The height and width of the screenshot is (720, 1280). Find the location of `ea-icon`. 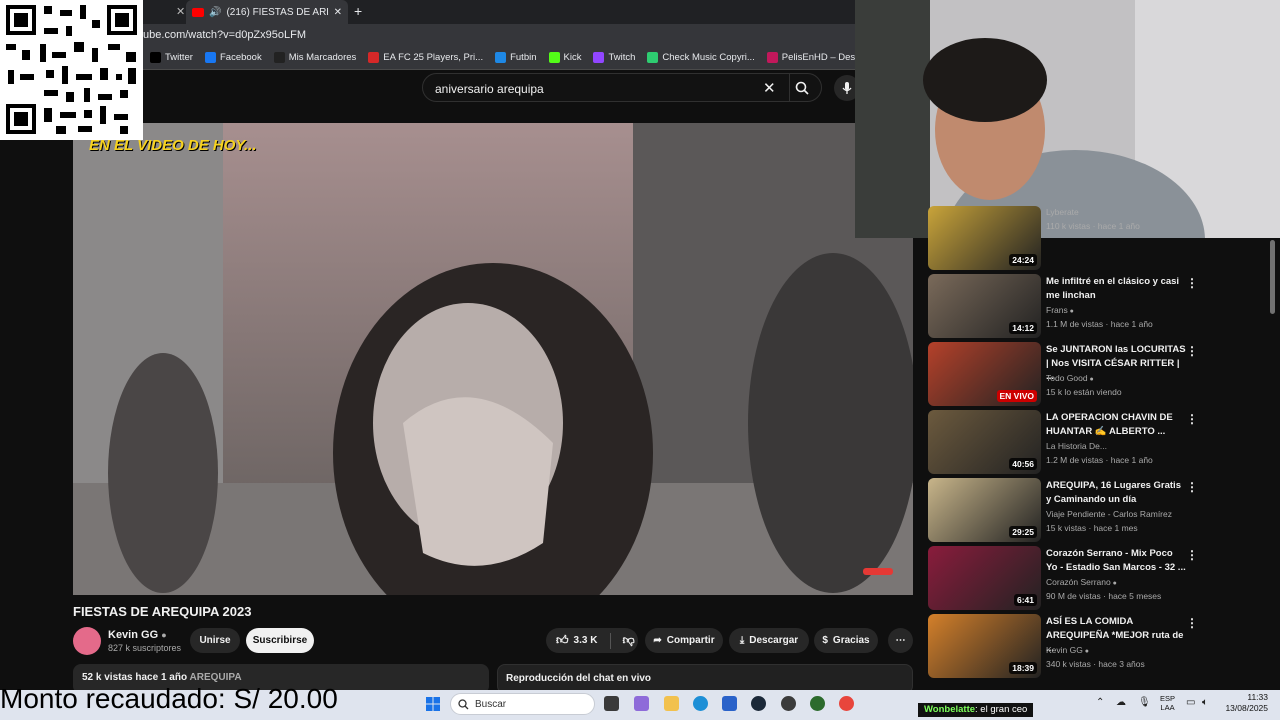

ea-icon is located at coordinates (374, 57).